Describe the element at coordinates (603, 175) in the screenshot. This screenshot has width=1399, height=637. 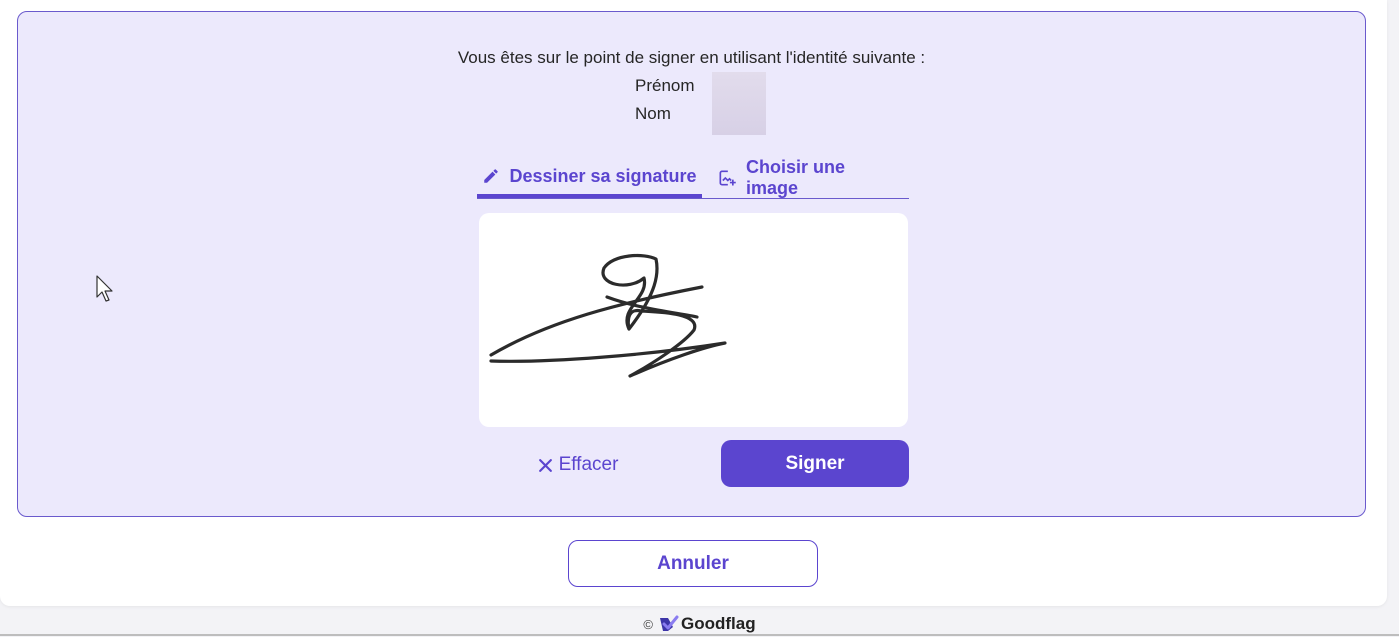
I see `tab-draw-label: Dessiner sa signature` at that location.